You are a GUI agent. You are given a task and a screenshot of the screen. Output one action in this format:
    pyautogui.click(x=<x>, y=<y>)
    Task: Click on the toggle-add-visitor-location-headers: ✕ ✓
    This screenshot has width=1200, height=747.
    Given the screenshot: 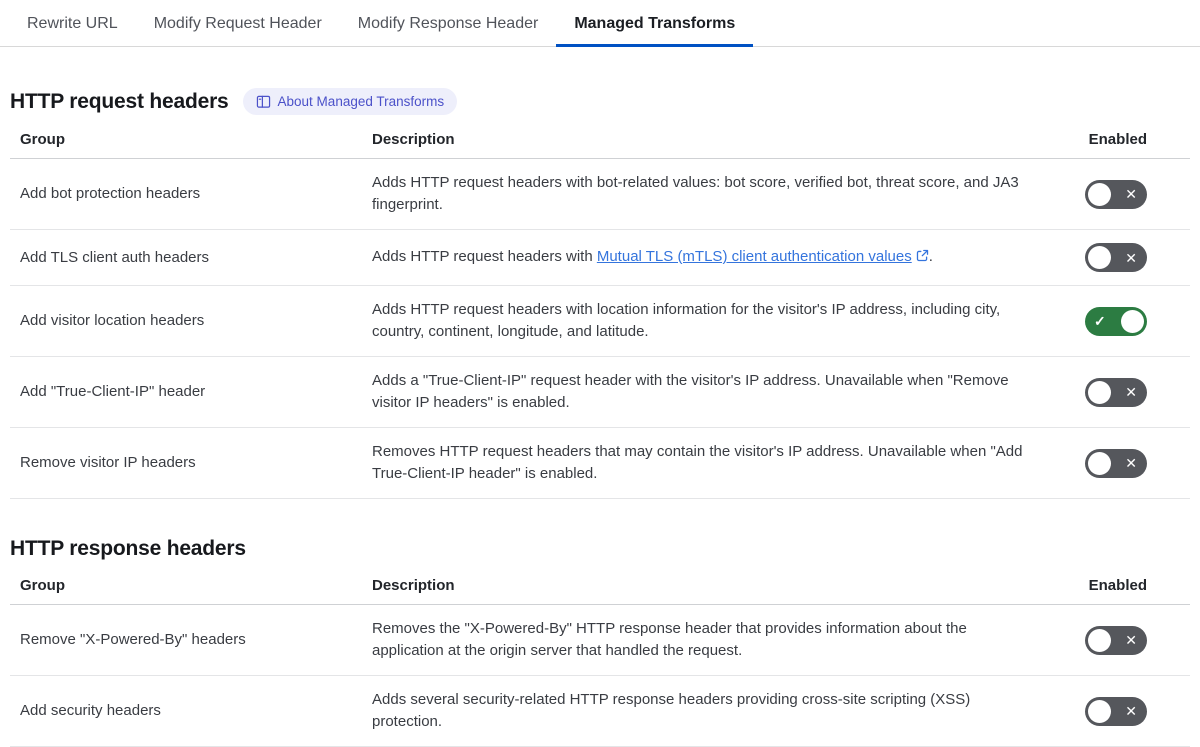 What is the action you would take?
    pyautogui.click(x=1116, y=321)
    